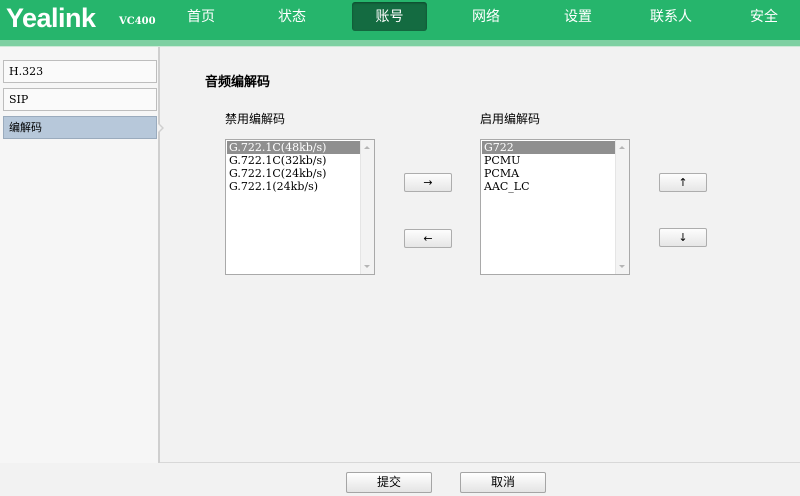 The height and width of the screenshot is (496, 800). What do you see at coordinates (486, 17) in the screenshot?
I see `nav-tab-label: 网络` at bounding box center [486, 17].